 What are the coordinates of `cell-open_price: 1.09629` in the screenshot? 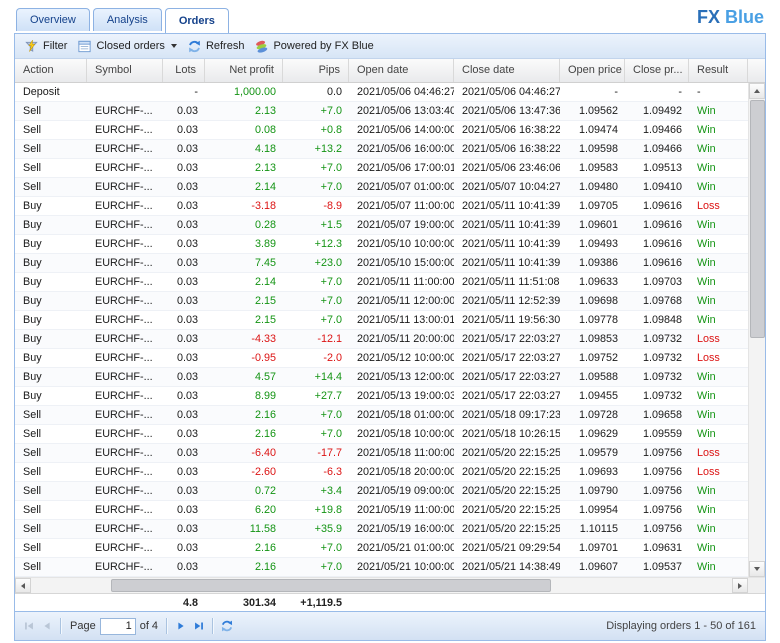 It's located at (598, 434).